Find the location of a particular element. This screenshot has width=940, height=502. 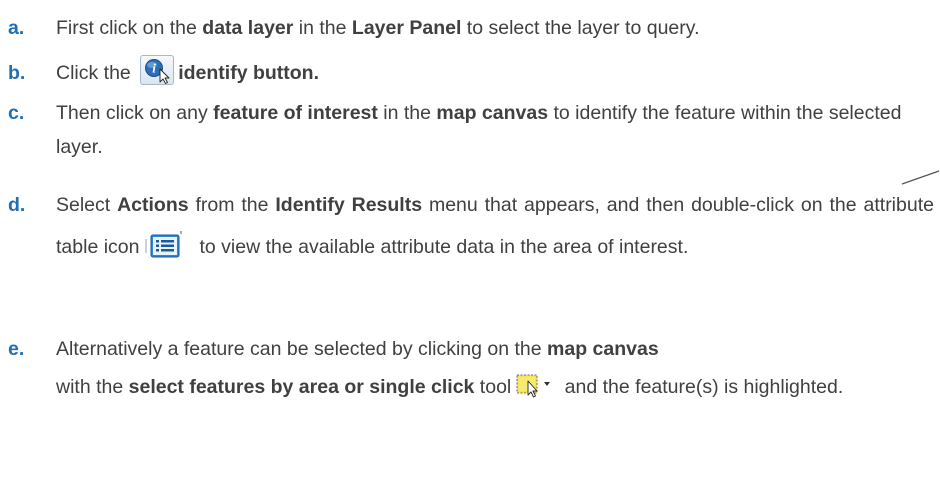

step-e-text-3: tool is located at coordinates (493, 387).